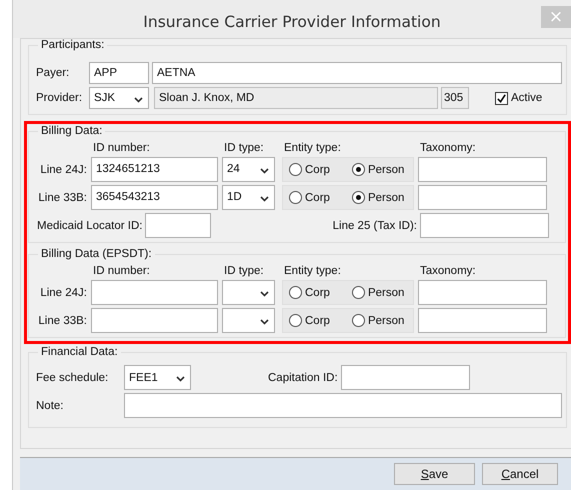 Image resolution: width=571 pixels, height=490 pixels. What do you see at coordinates (296, 98) in the screenshot?
I see `readonly-field: Sloan J. Knox, MD` at bounding box center [296, 98].